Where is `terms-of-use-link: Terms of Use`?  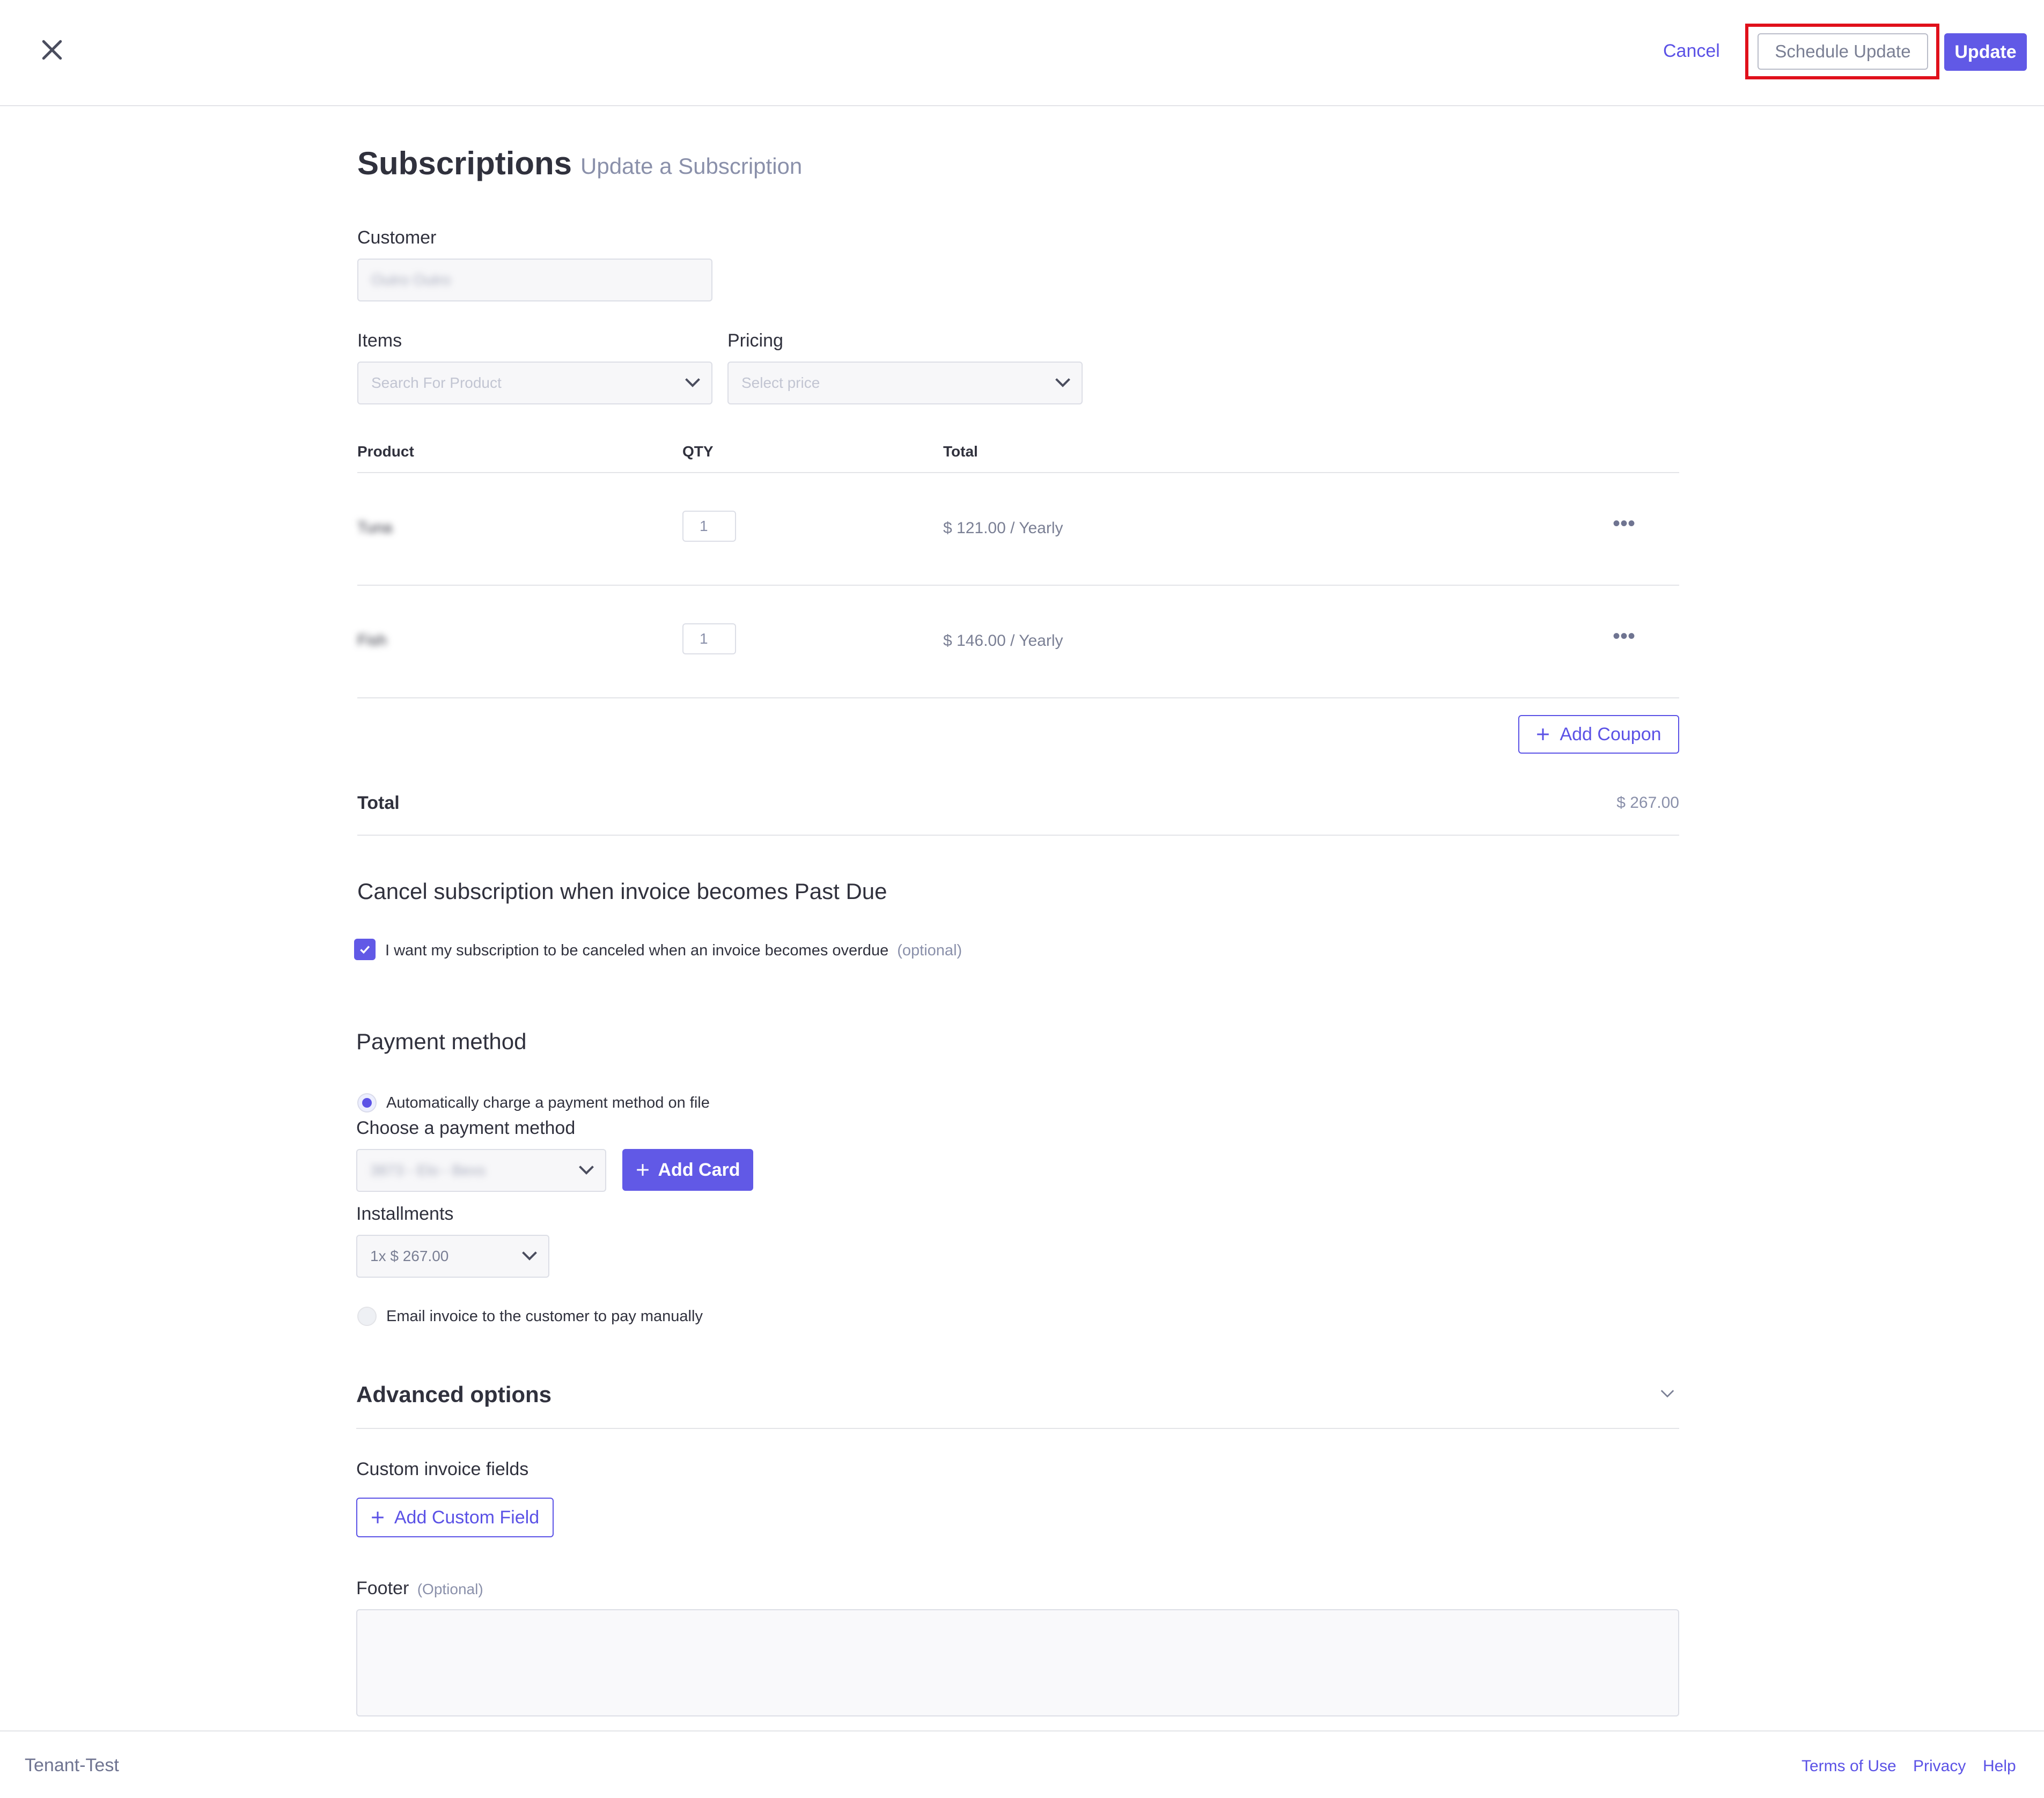
terms-of-use-link: Terms of Use is located at coordinates (1849, 1766).